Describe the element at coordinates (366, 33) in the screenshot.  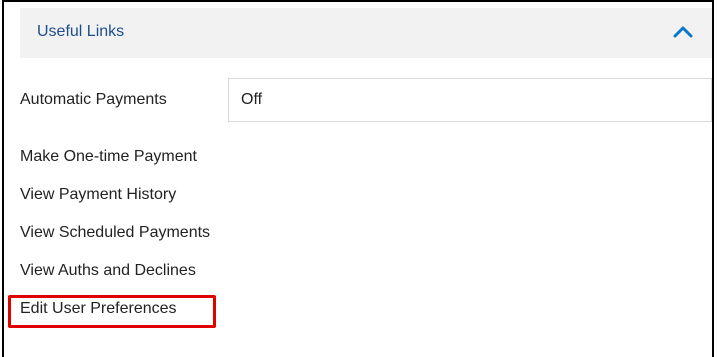
I see `panel-header: Useful Links` at that location.